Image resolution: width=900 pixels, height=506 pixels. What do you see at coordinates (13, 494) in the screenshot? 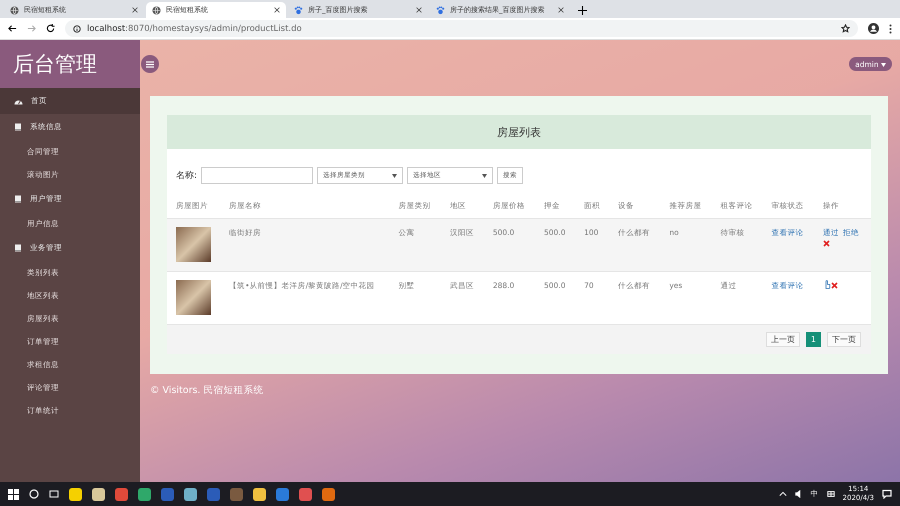
I see `windows-icon` at bounding box center [13, 494].